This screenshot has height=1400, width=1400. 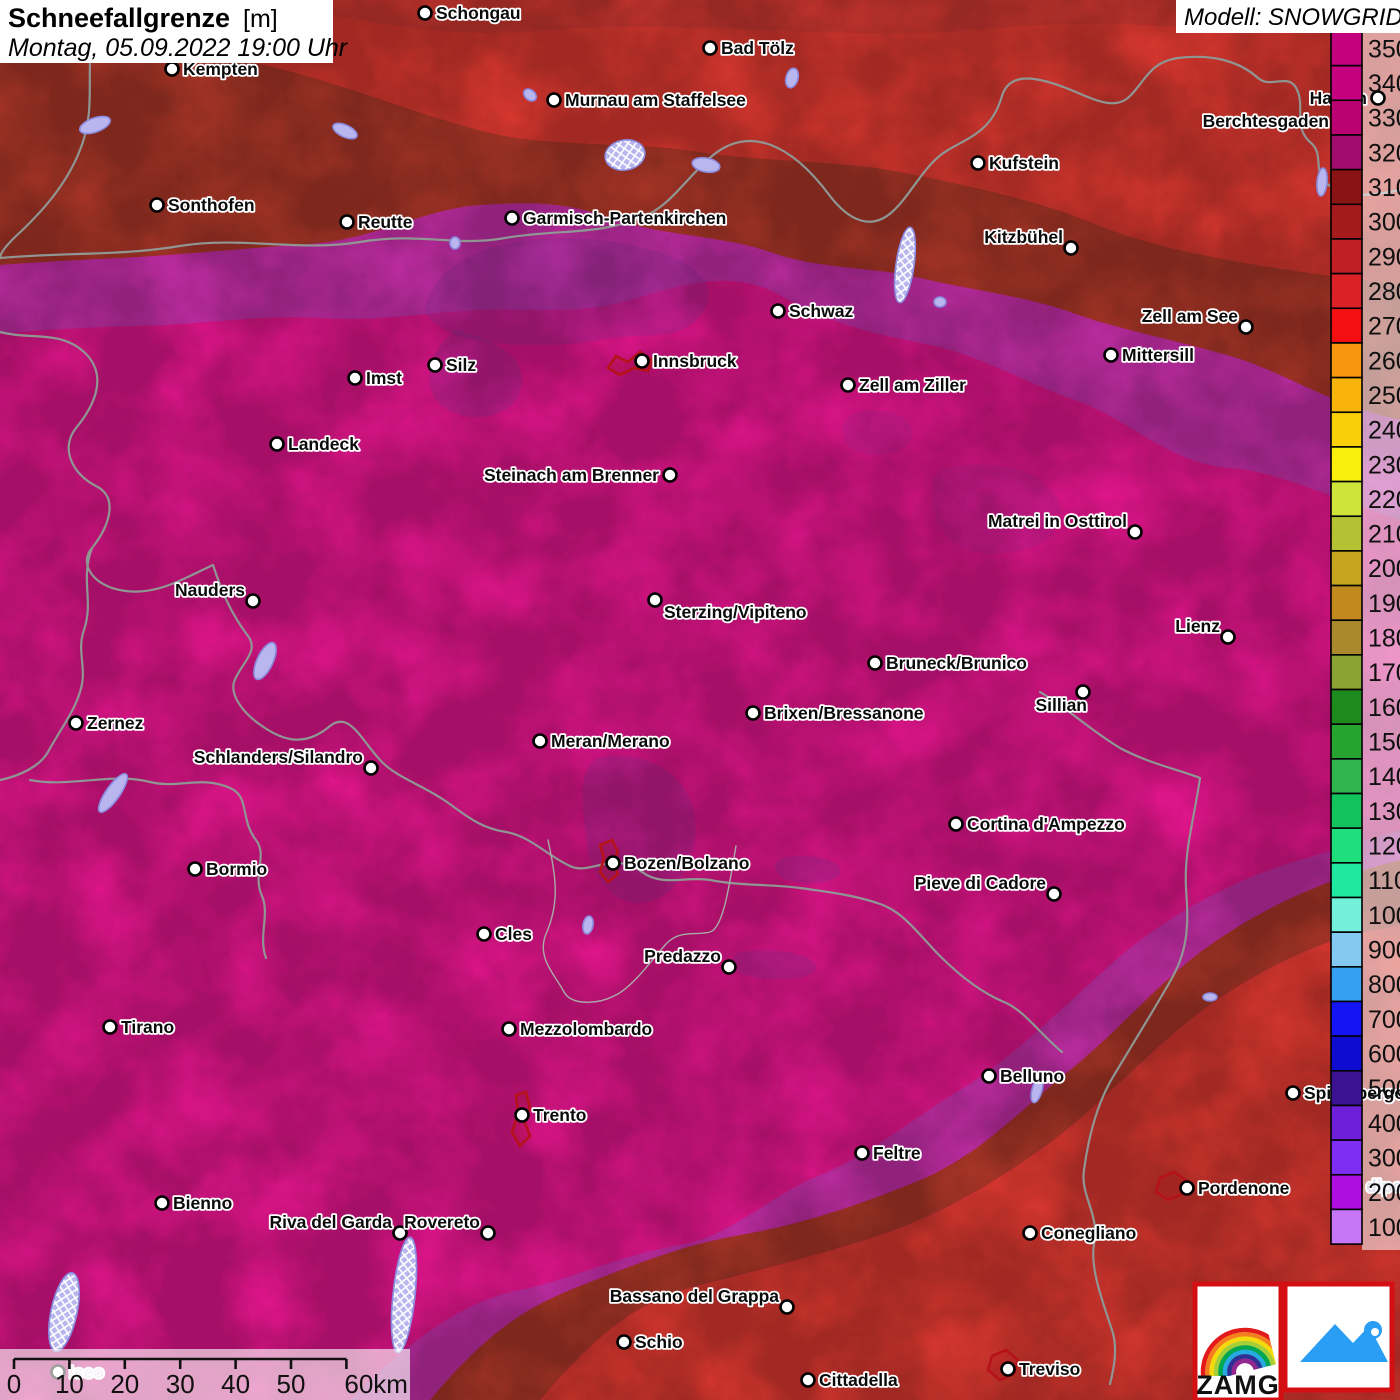 What do you see at coordinates (1384, 1193) in the screenshot?
I see `colorbar-label: 200` at bounding box center [1384, 1193].